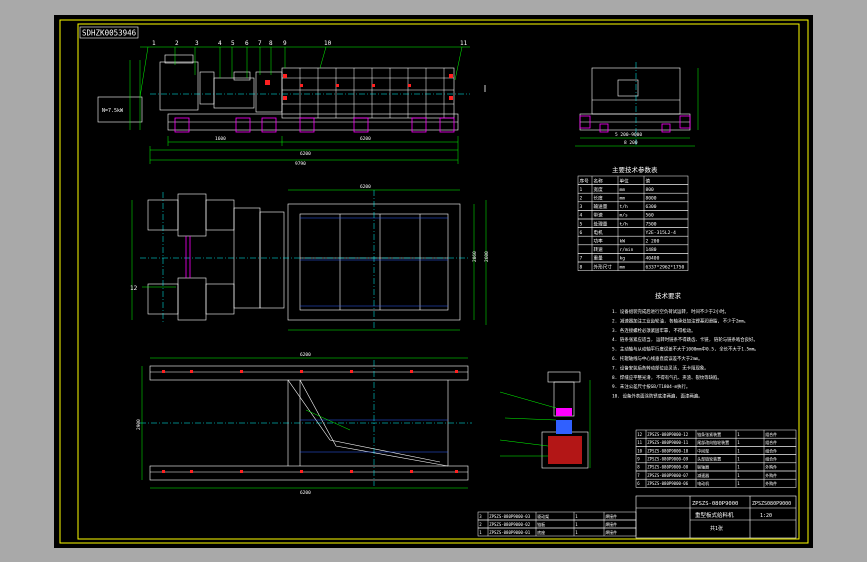  What do you see at coordinates (487, 256) in the screenshot?
I see `svg-text: 2600` at bounding box center [487, 256].